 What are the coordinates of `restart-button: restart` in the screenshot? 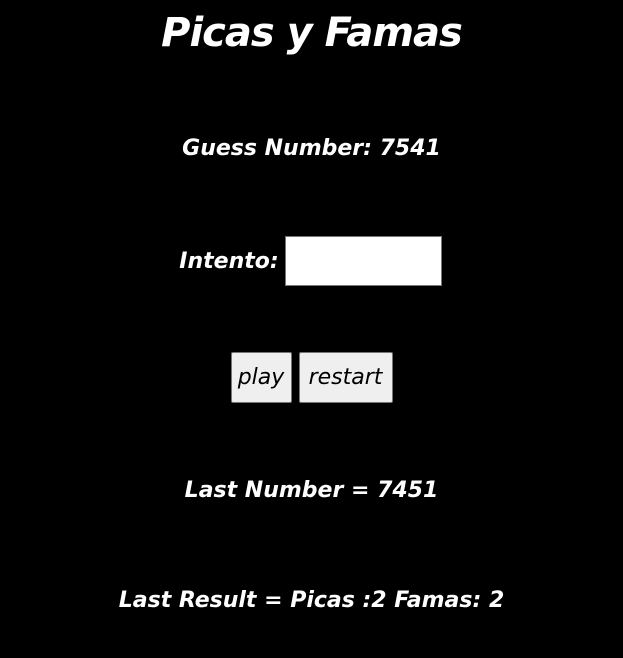 It's located at (345, 377).